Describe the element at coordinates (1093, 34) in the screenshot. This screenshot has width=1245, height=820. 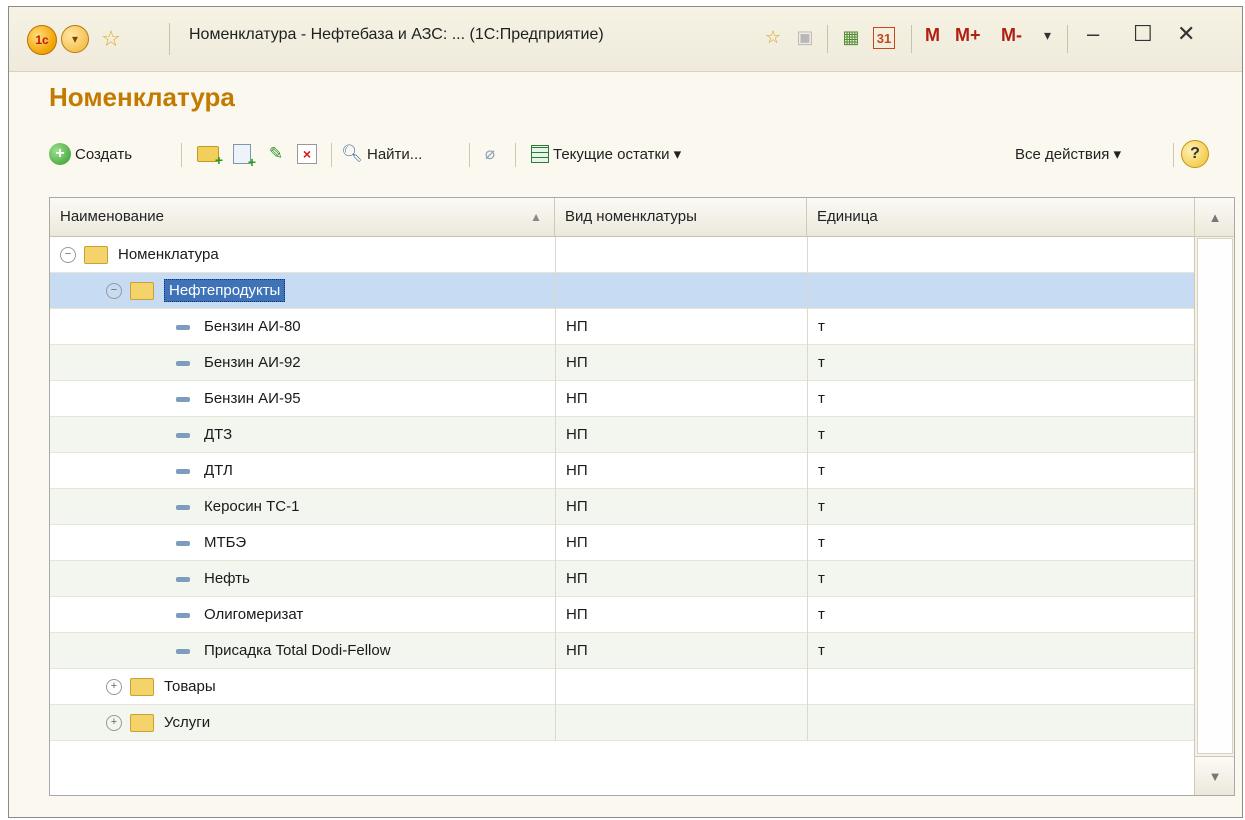
I see `minimize-icon: –` at that location.